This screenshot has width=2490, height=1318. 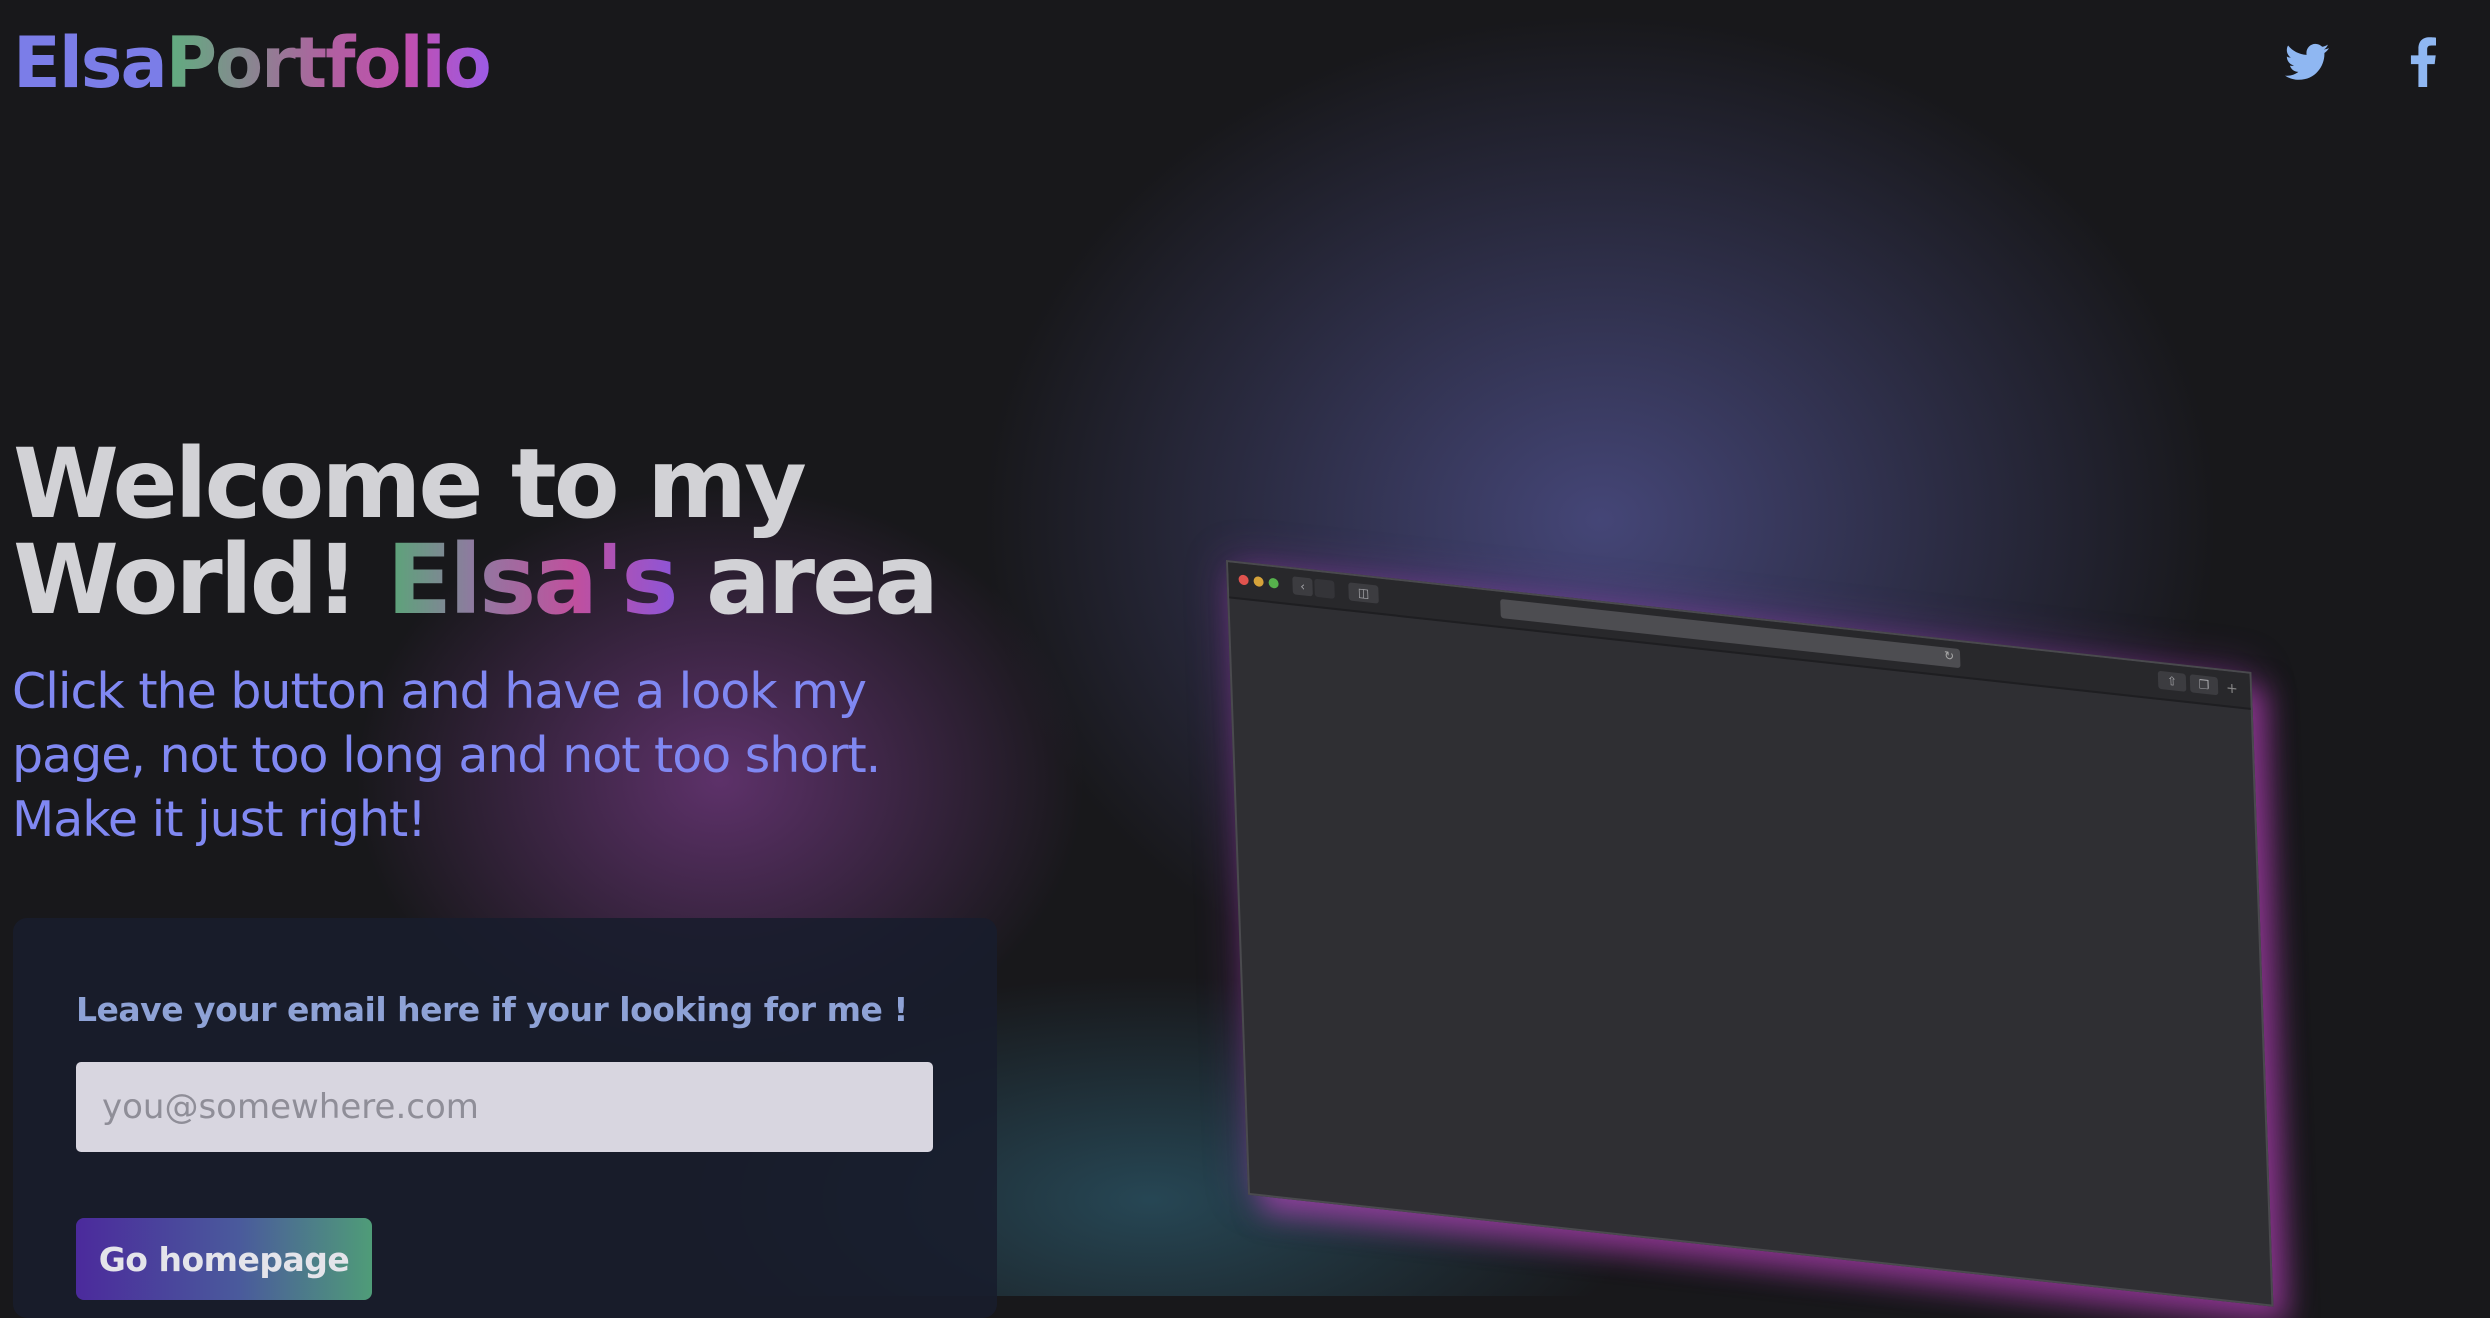 I want to click on logo-part-portfolio: Portfolio, so click(x=328, y=63).